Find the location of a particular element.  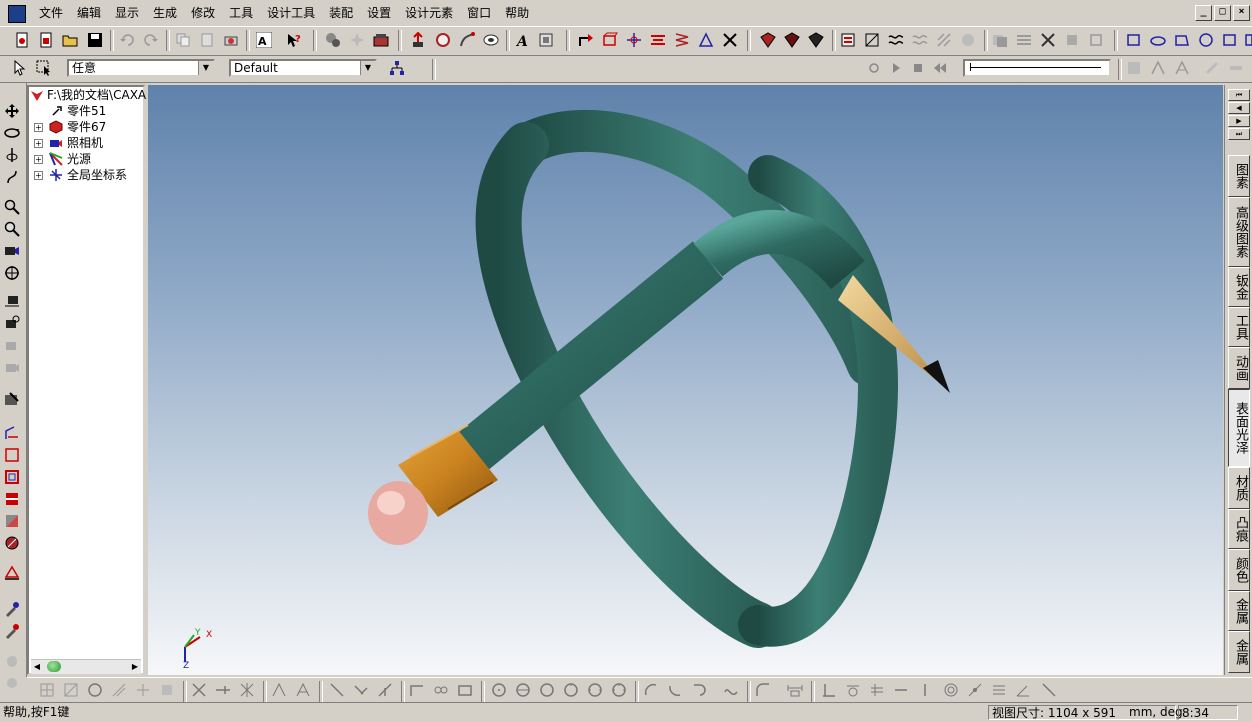

walk-icon is located at coordinates (12, 177).